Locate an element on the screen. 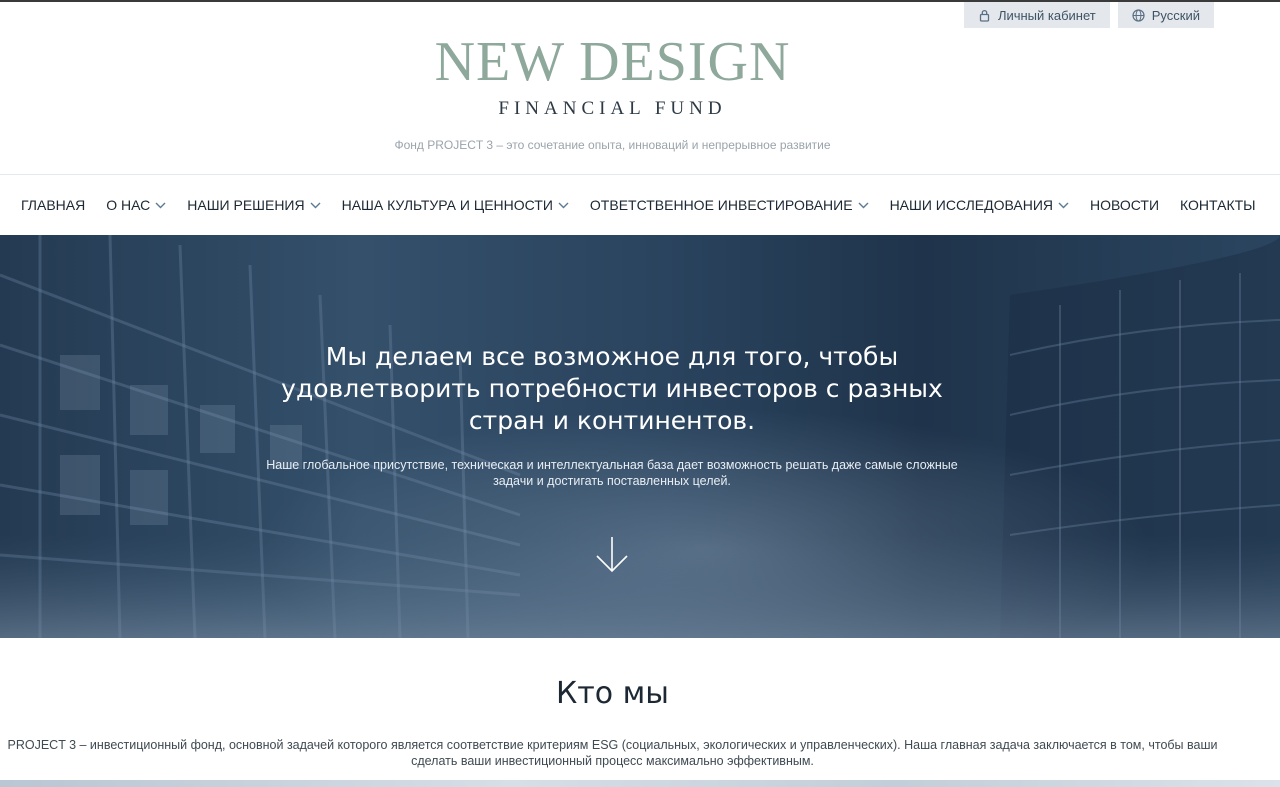  language-label: Русский is located at coordinates (1175, 15).